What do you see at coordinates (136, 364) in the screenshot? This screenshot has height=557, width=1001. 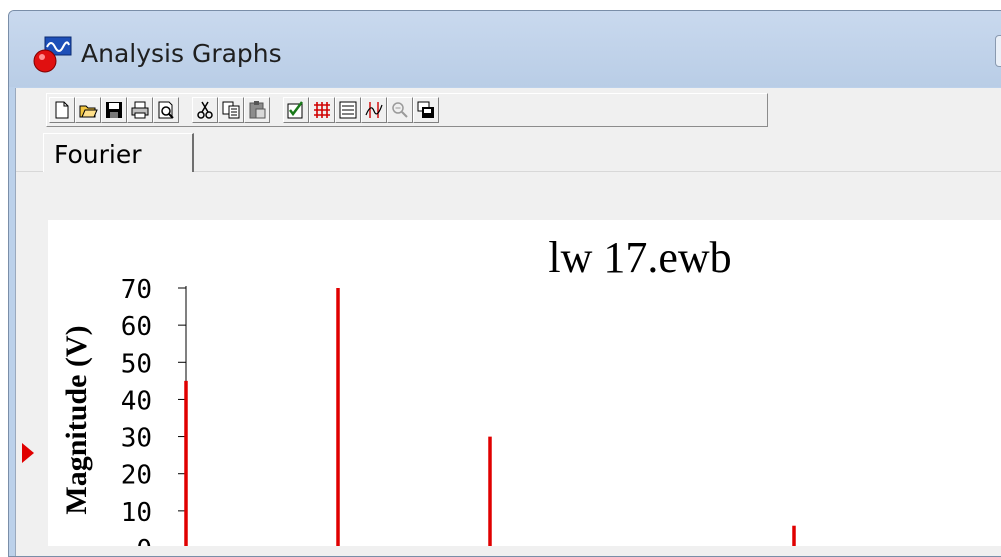 I see `y-tick-label: 50` at bounding box center [136, 364].